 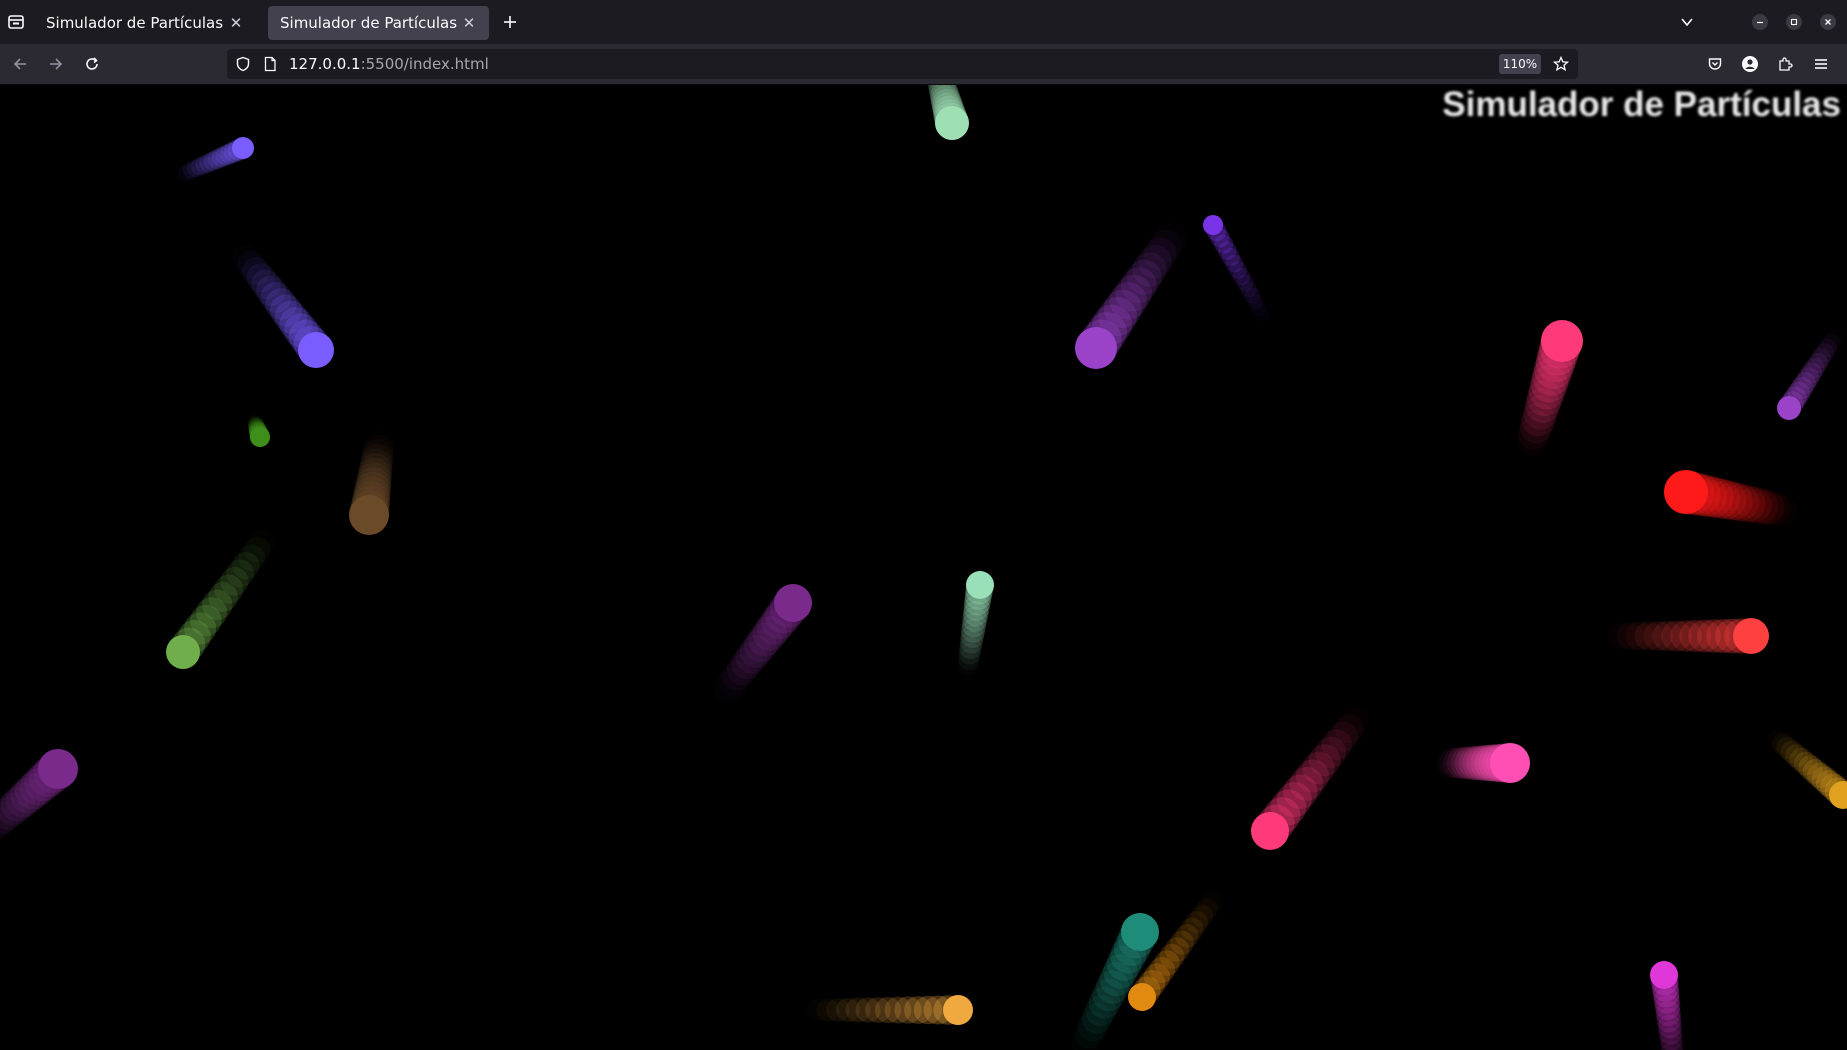 I want to click on page-heading: Simulador de Partículas, so click(x=1641, y=104).